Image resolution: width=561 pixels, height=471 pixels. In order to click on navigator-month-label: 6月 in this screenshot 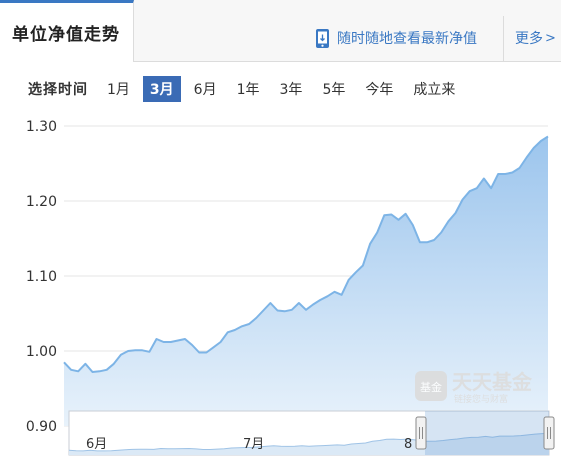, I will do `click(96, 444)`.